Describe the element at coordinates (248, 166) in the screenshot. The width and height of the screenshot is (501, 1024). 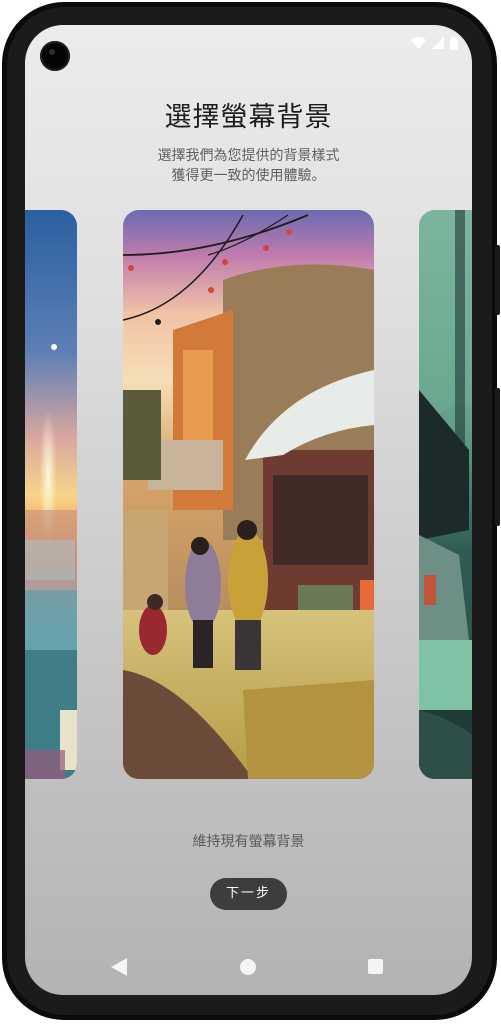
I see `page-subtitle: 選擇我們為您提供的背景樣式 獲得更一致的使用體驗。` at that location.